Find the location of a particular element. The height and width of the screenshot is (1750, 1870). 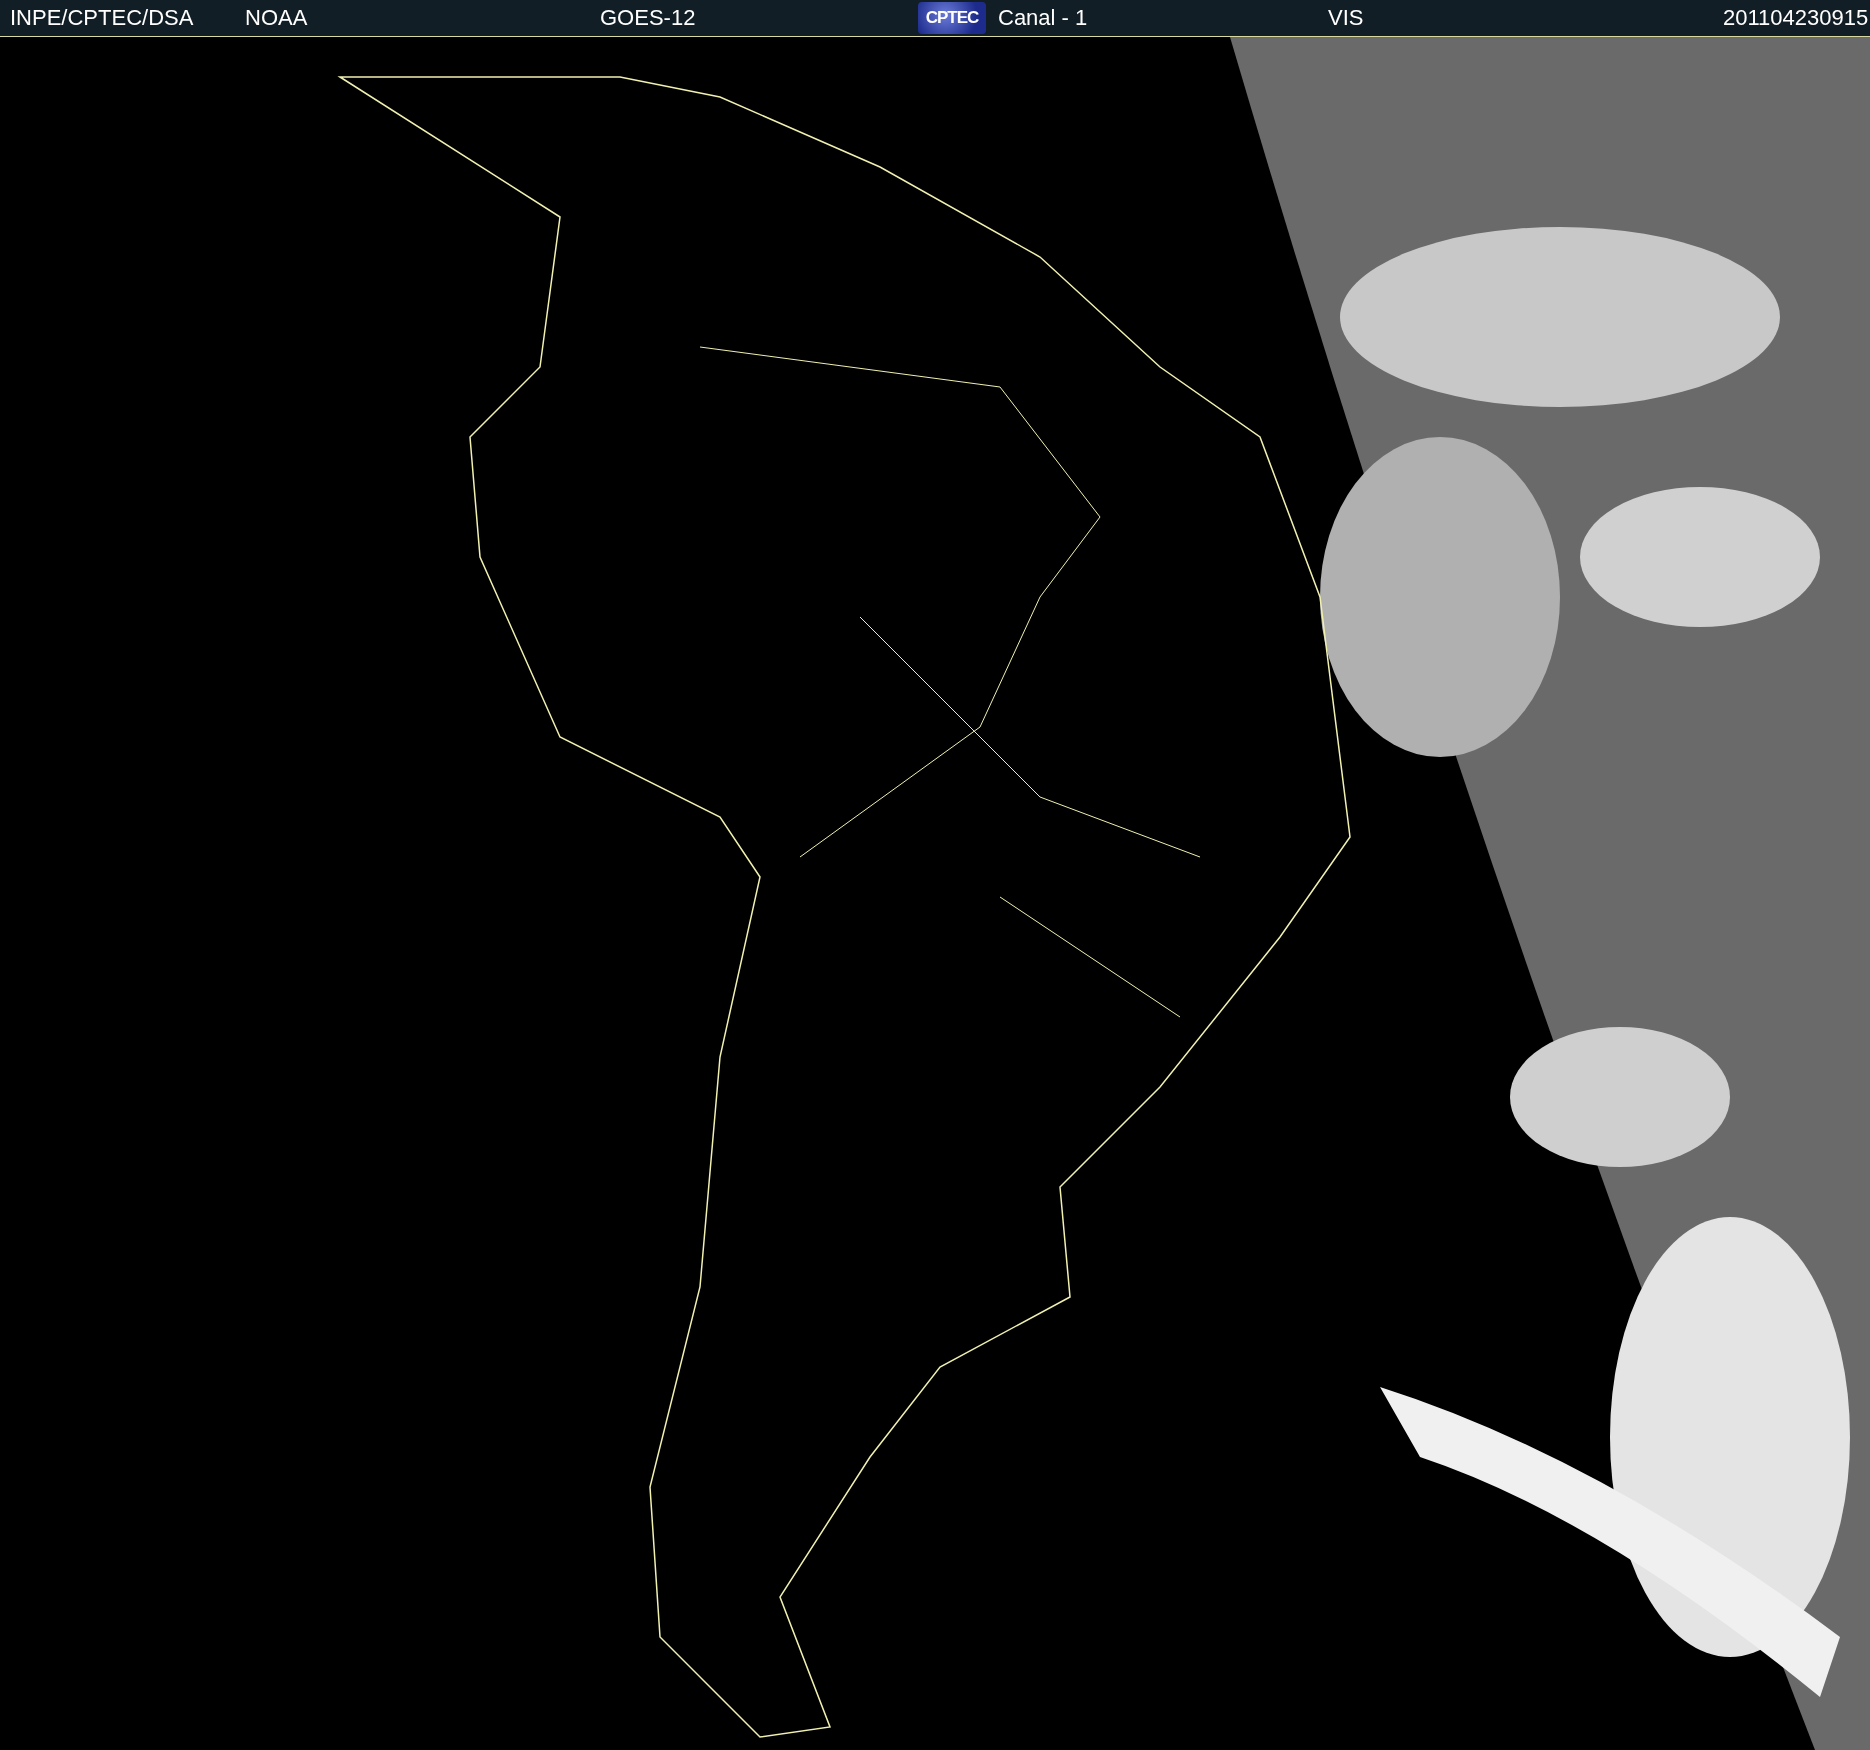

satellite-label: GOES-12 is located at coordinates (648, 18).